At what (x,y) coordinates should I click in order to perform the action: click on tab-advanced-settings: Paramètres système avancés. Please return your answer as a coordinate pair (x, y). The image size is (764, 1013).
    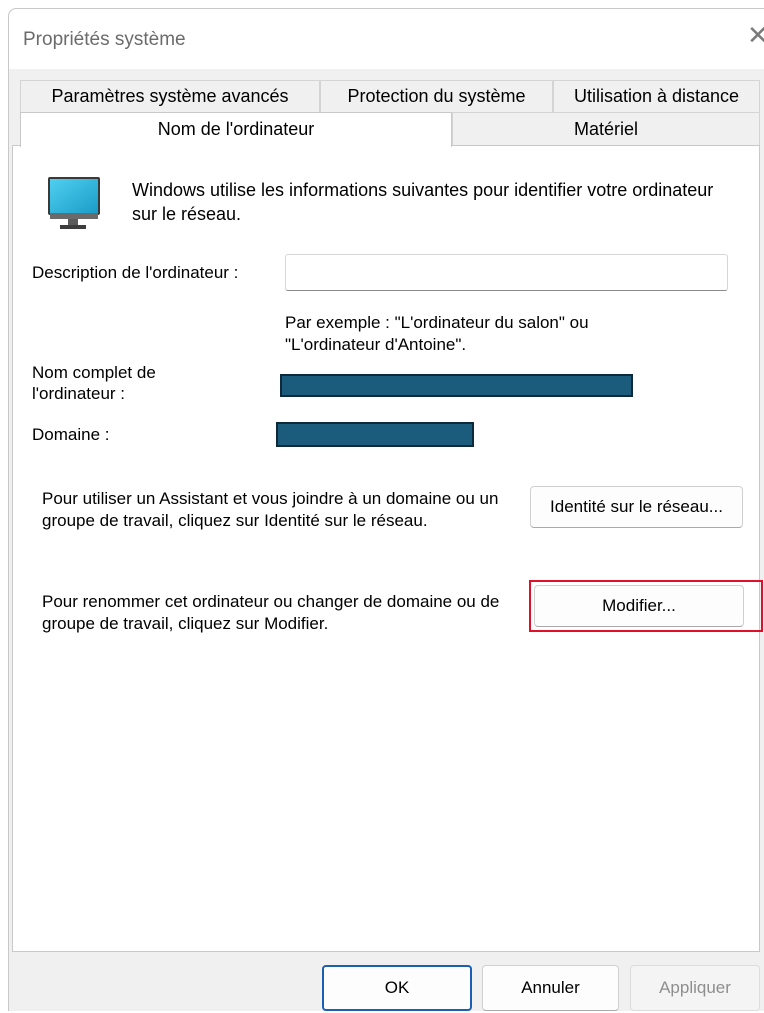
    Looking at the image, I should click on (170, 96).